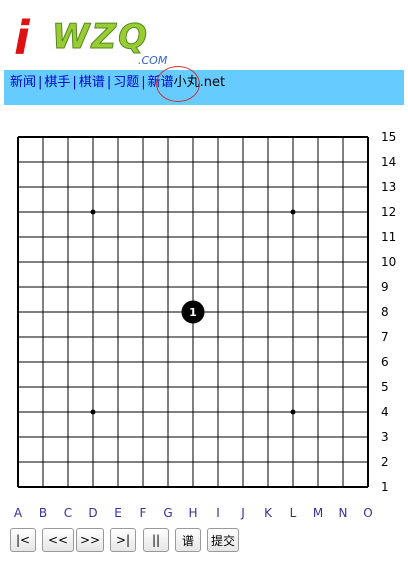 The width and height of the screenshot is (408, 566). I want to click on nav-link-records: 棋谱, so click(92, 82).